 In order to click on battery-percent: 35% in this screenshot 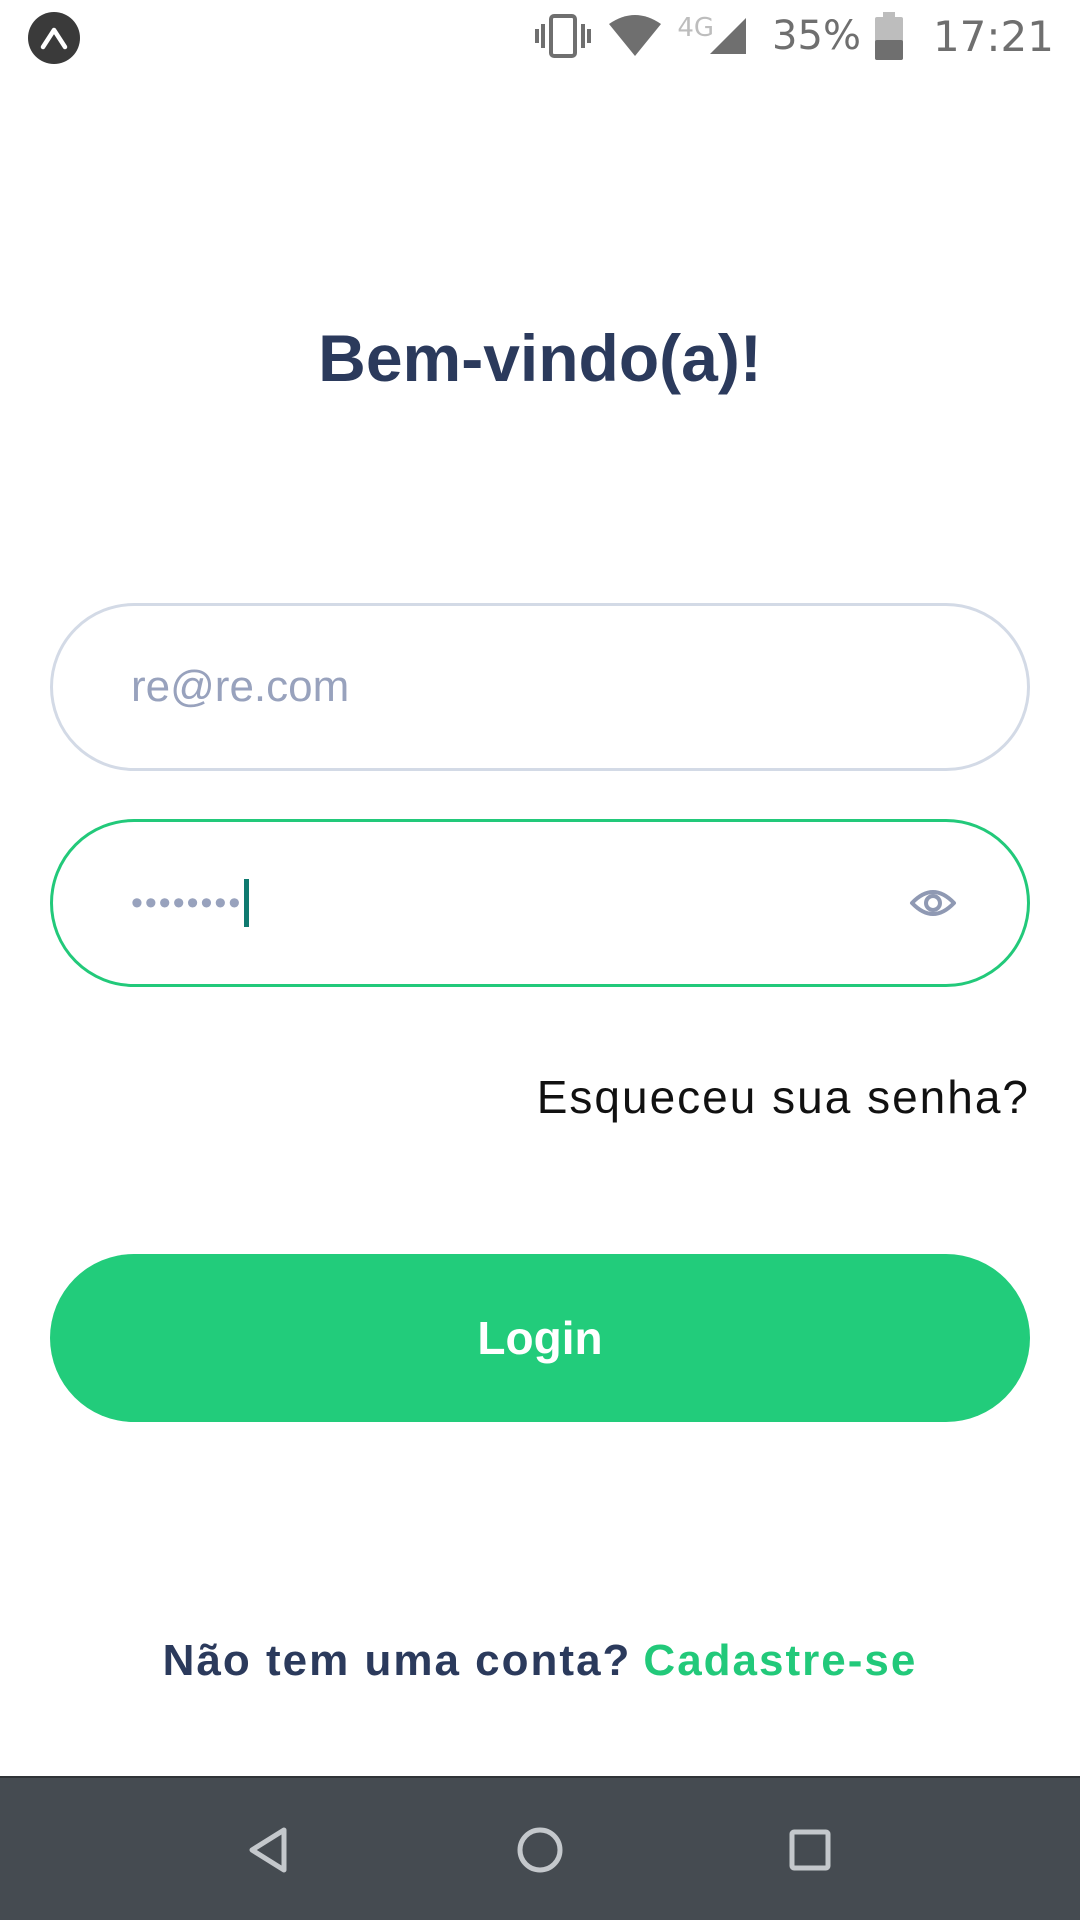, I will do `click(816, 36)`.